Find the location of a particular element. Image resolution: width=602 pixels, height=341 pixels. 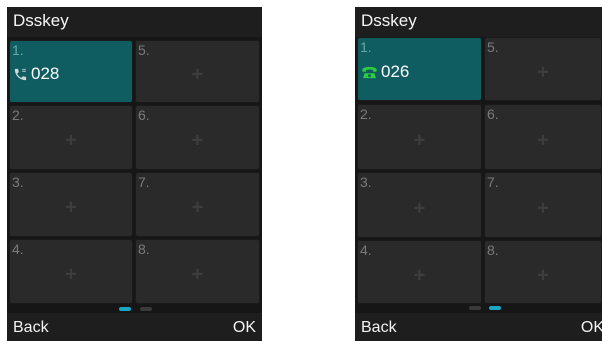

dsskey-label-text: 028 is located at coordinates (45, 73).